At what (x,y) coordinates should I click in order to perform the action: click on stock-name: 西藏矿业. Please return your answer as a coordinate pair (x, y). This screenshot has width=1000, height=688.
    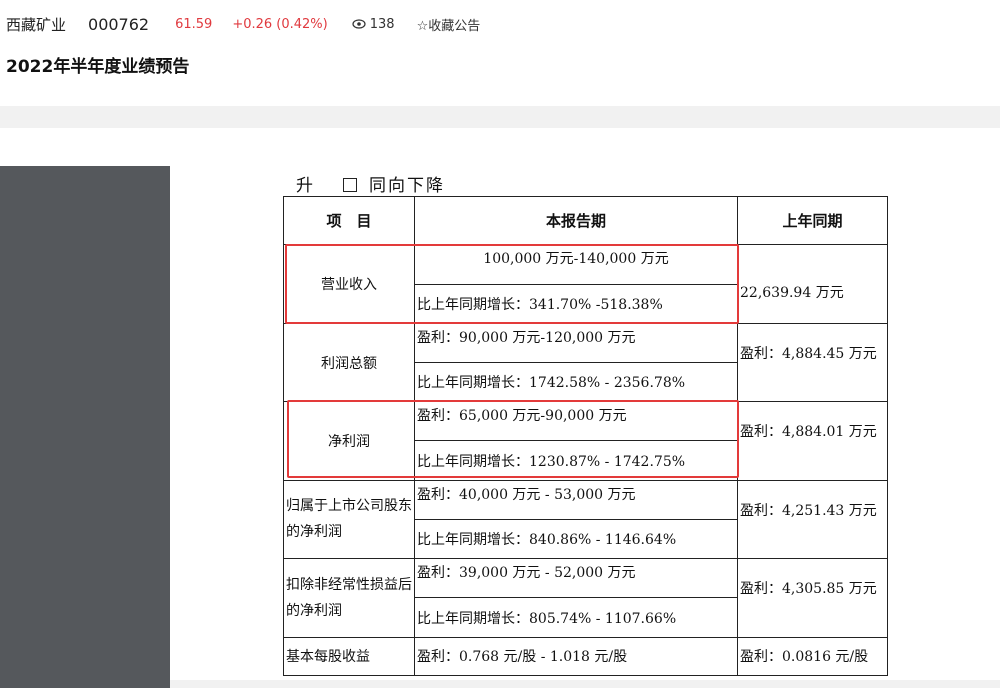
    Looking at the image, I should click on (36, 24).